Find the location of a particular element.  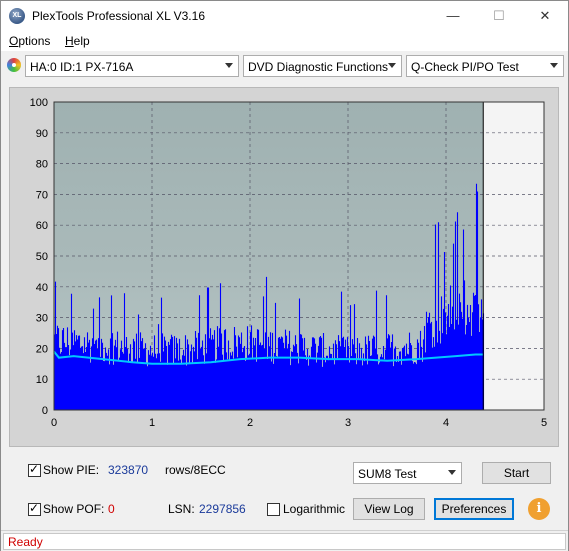

logarithmic-label: Logarithmic is located at coordinates (314, 509).